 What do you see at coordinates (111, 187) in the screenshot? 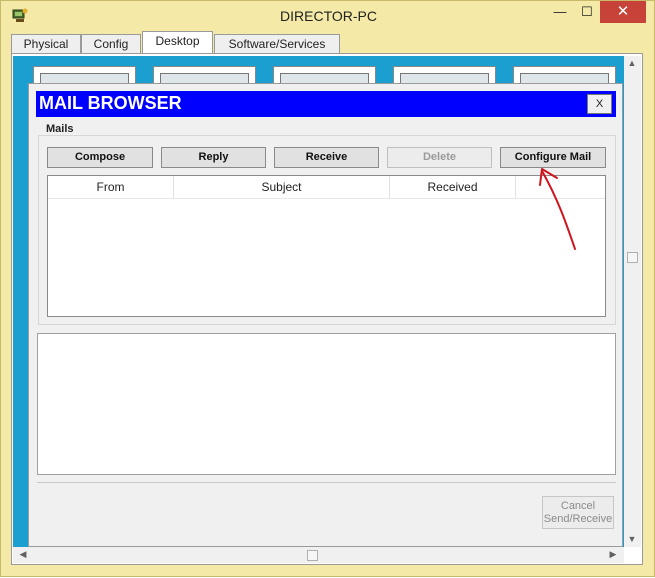
I see `column-header-from: From` at bounding box center [111, 187].